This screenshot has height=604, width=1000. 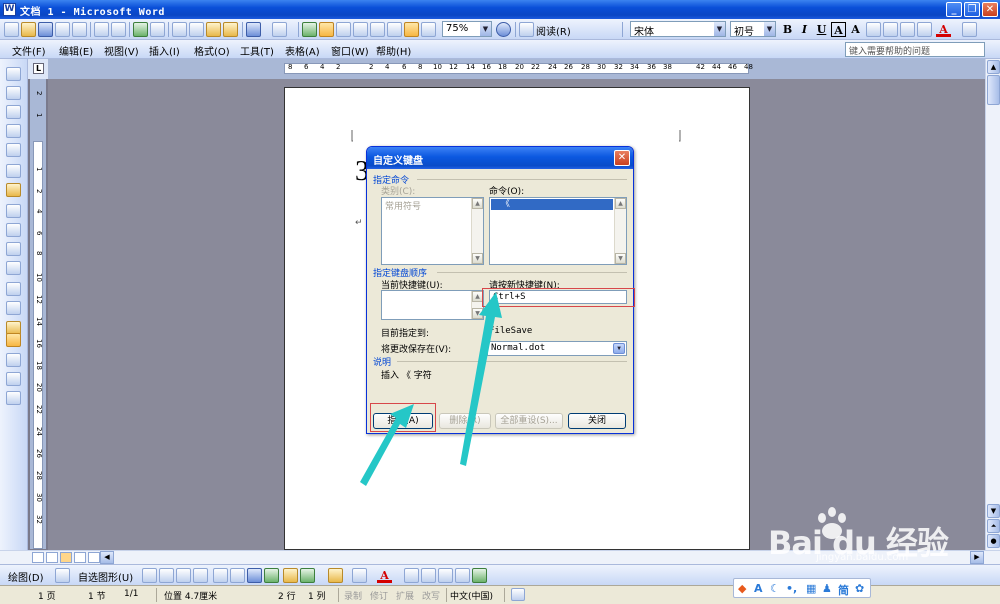 What do you see at coordinates (105, 576) in the screenshot?
I see `autoshapes-menu-button: 自选图形(U)` at bounding box center [105, 576].